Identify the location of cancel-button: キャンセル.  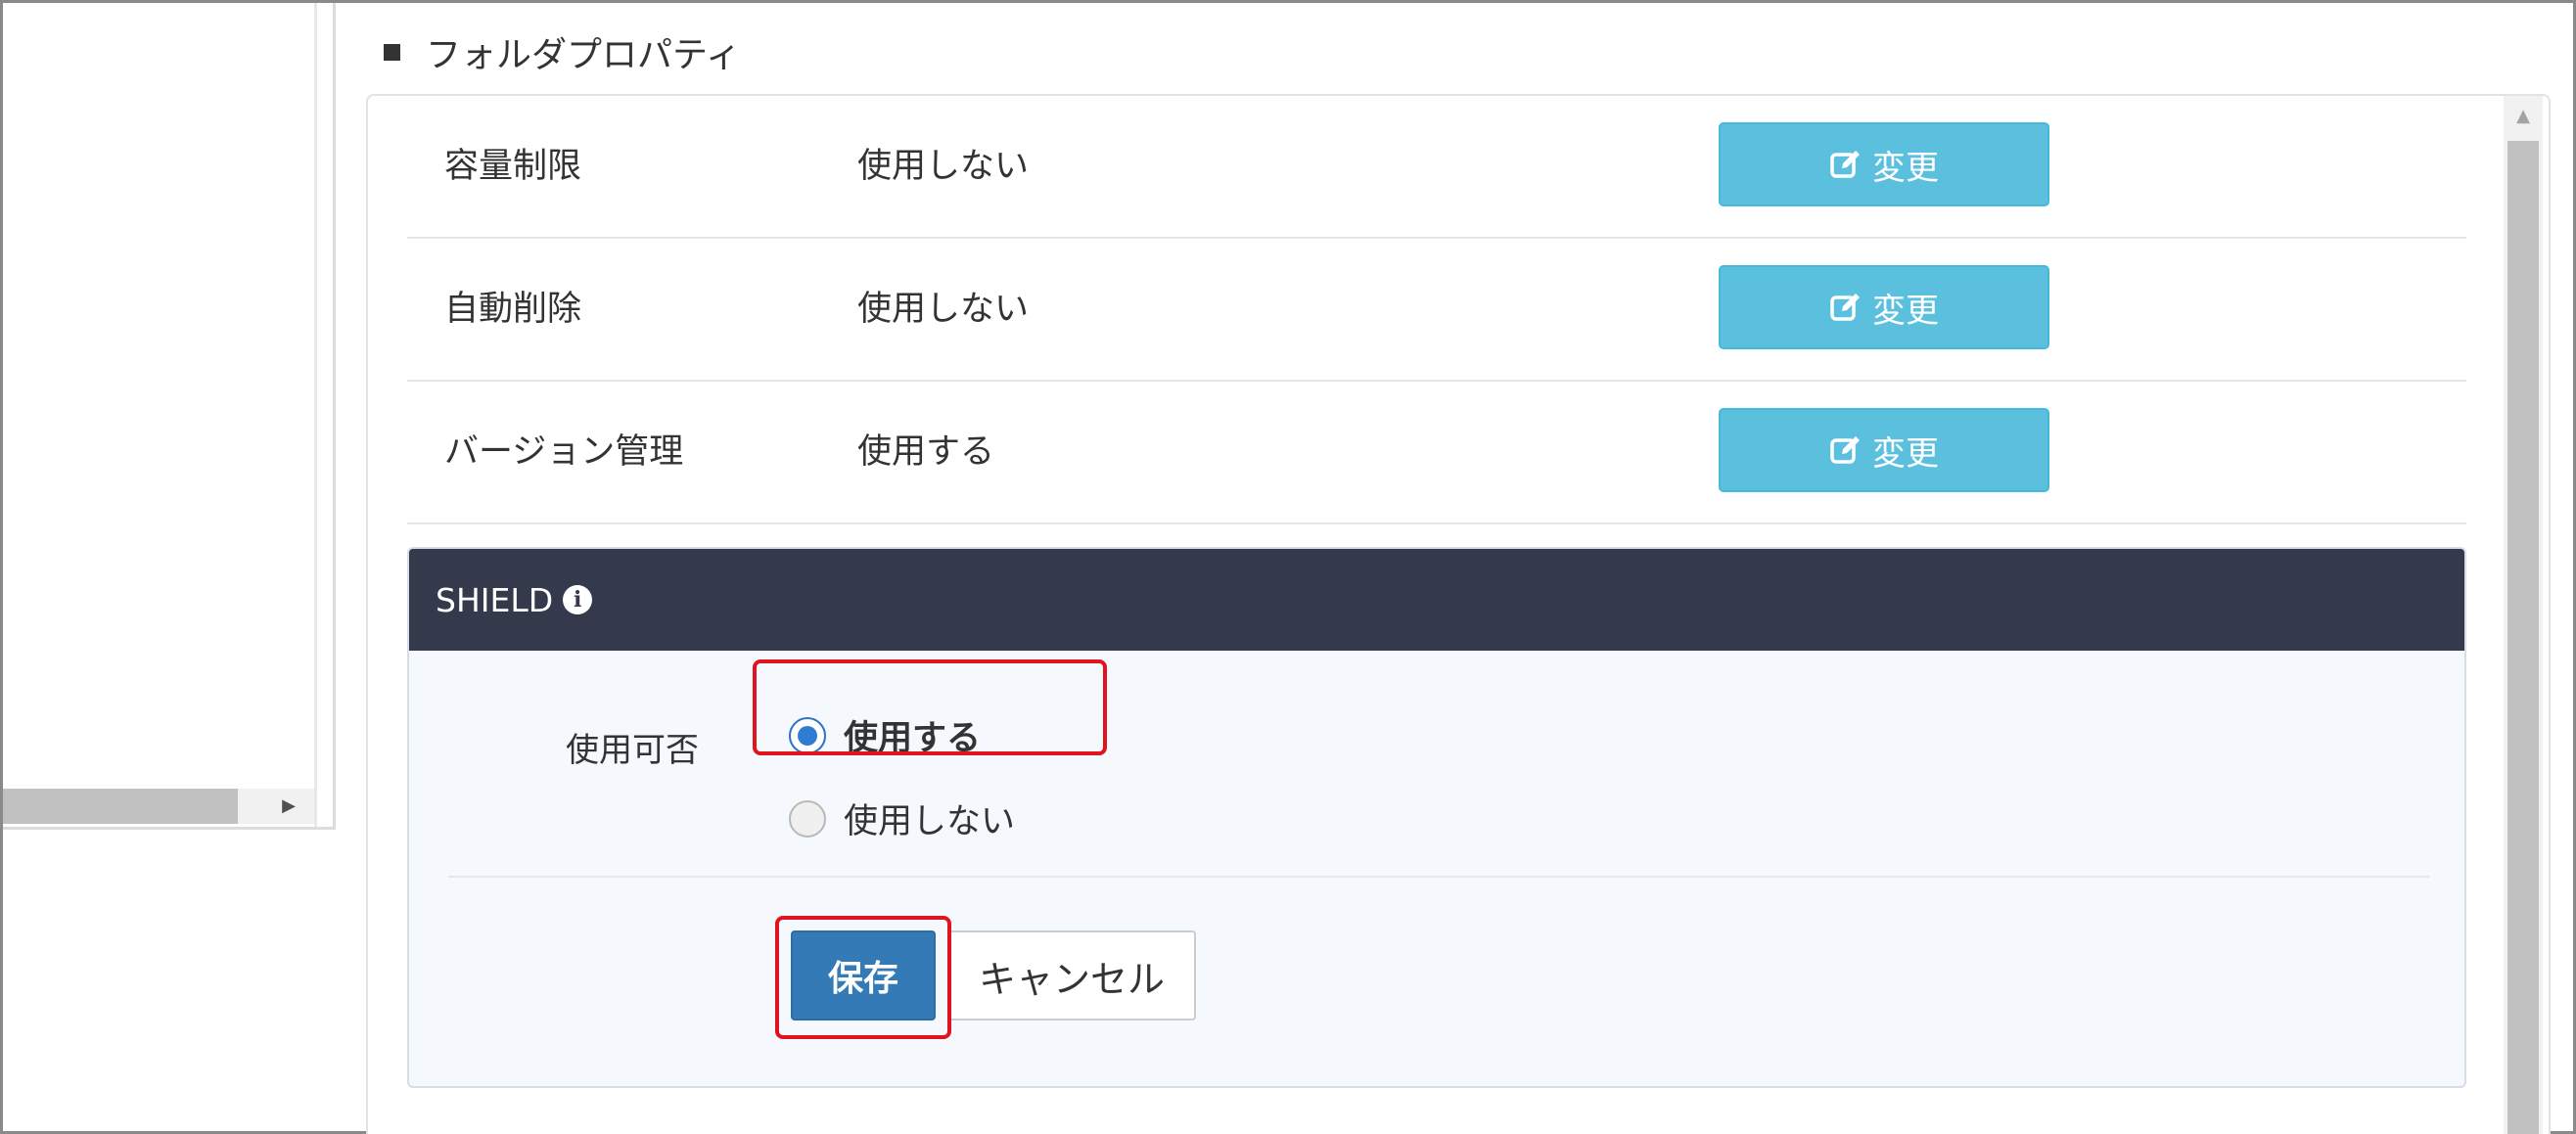
(1072, 975).